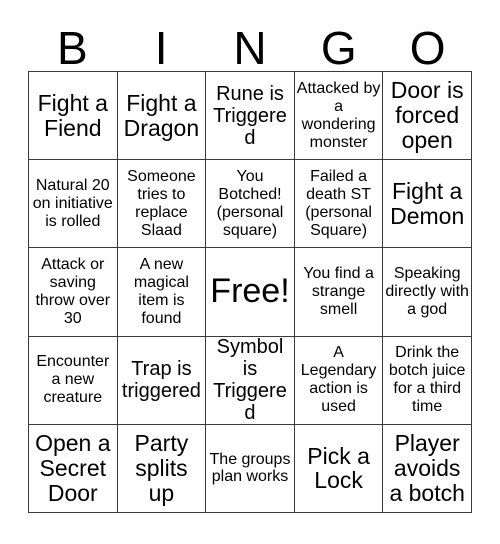 This screenshot has height=544, width=500. I want to click on bingo-square-label: The groups plan works, so click(250, 468).